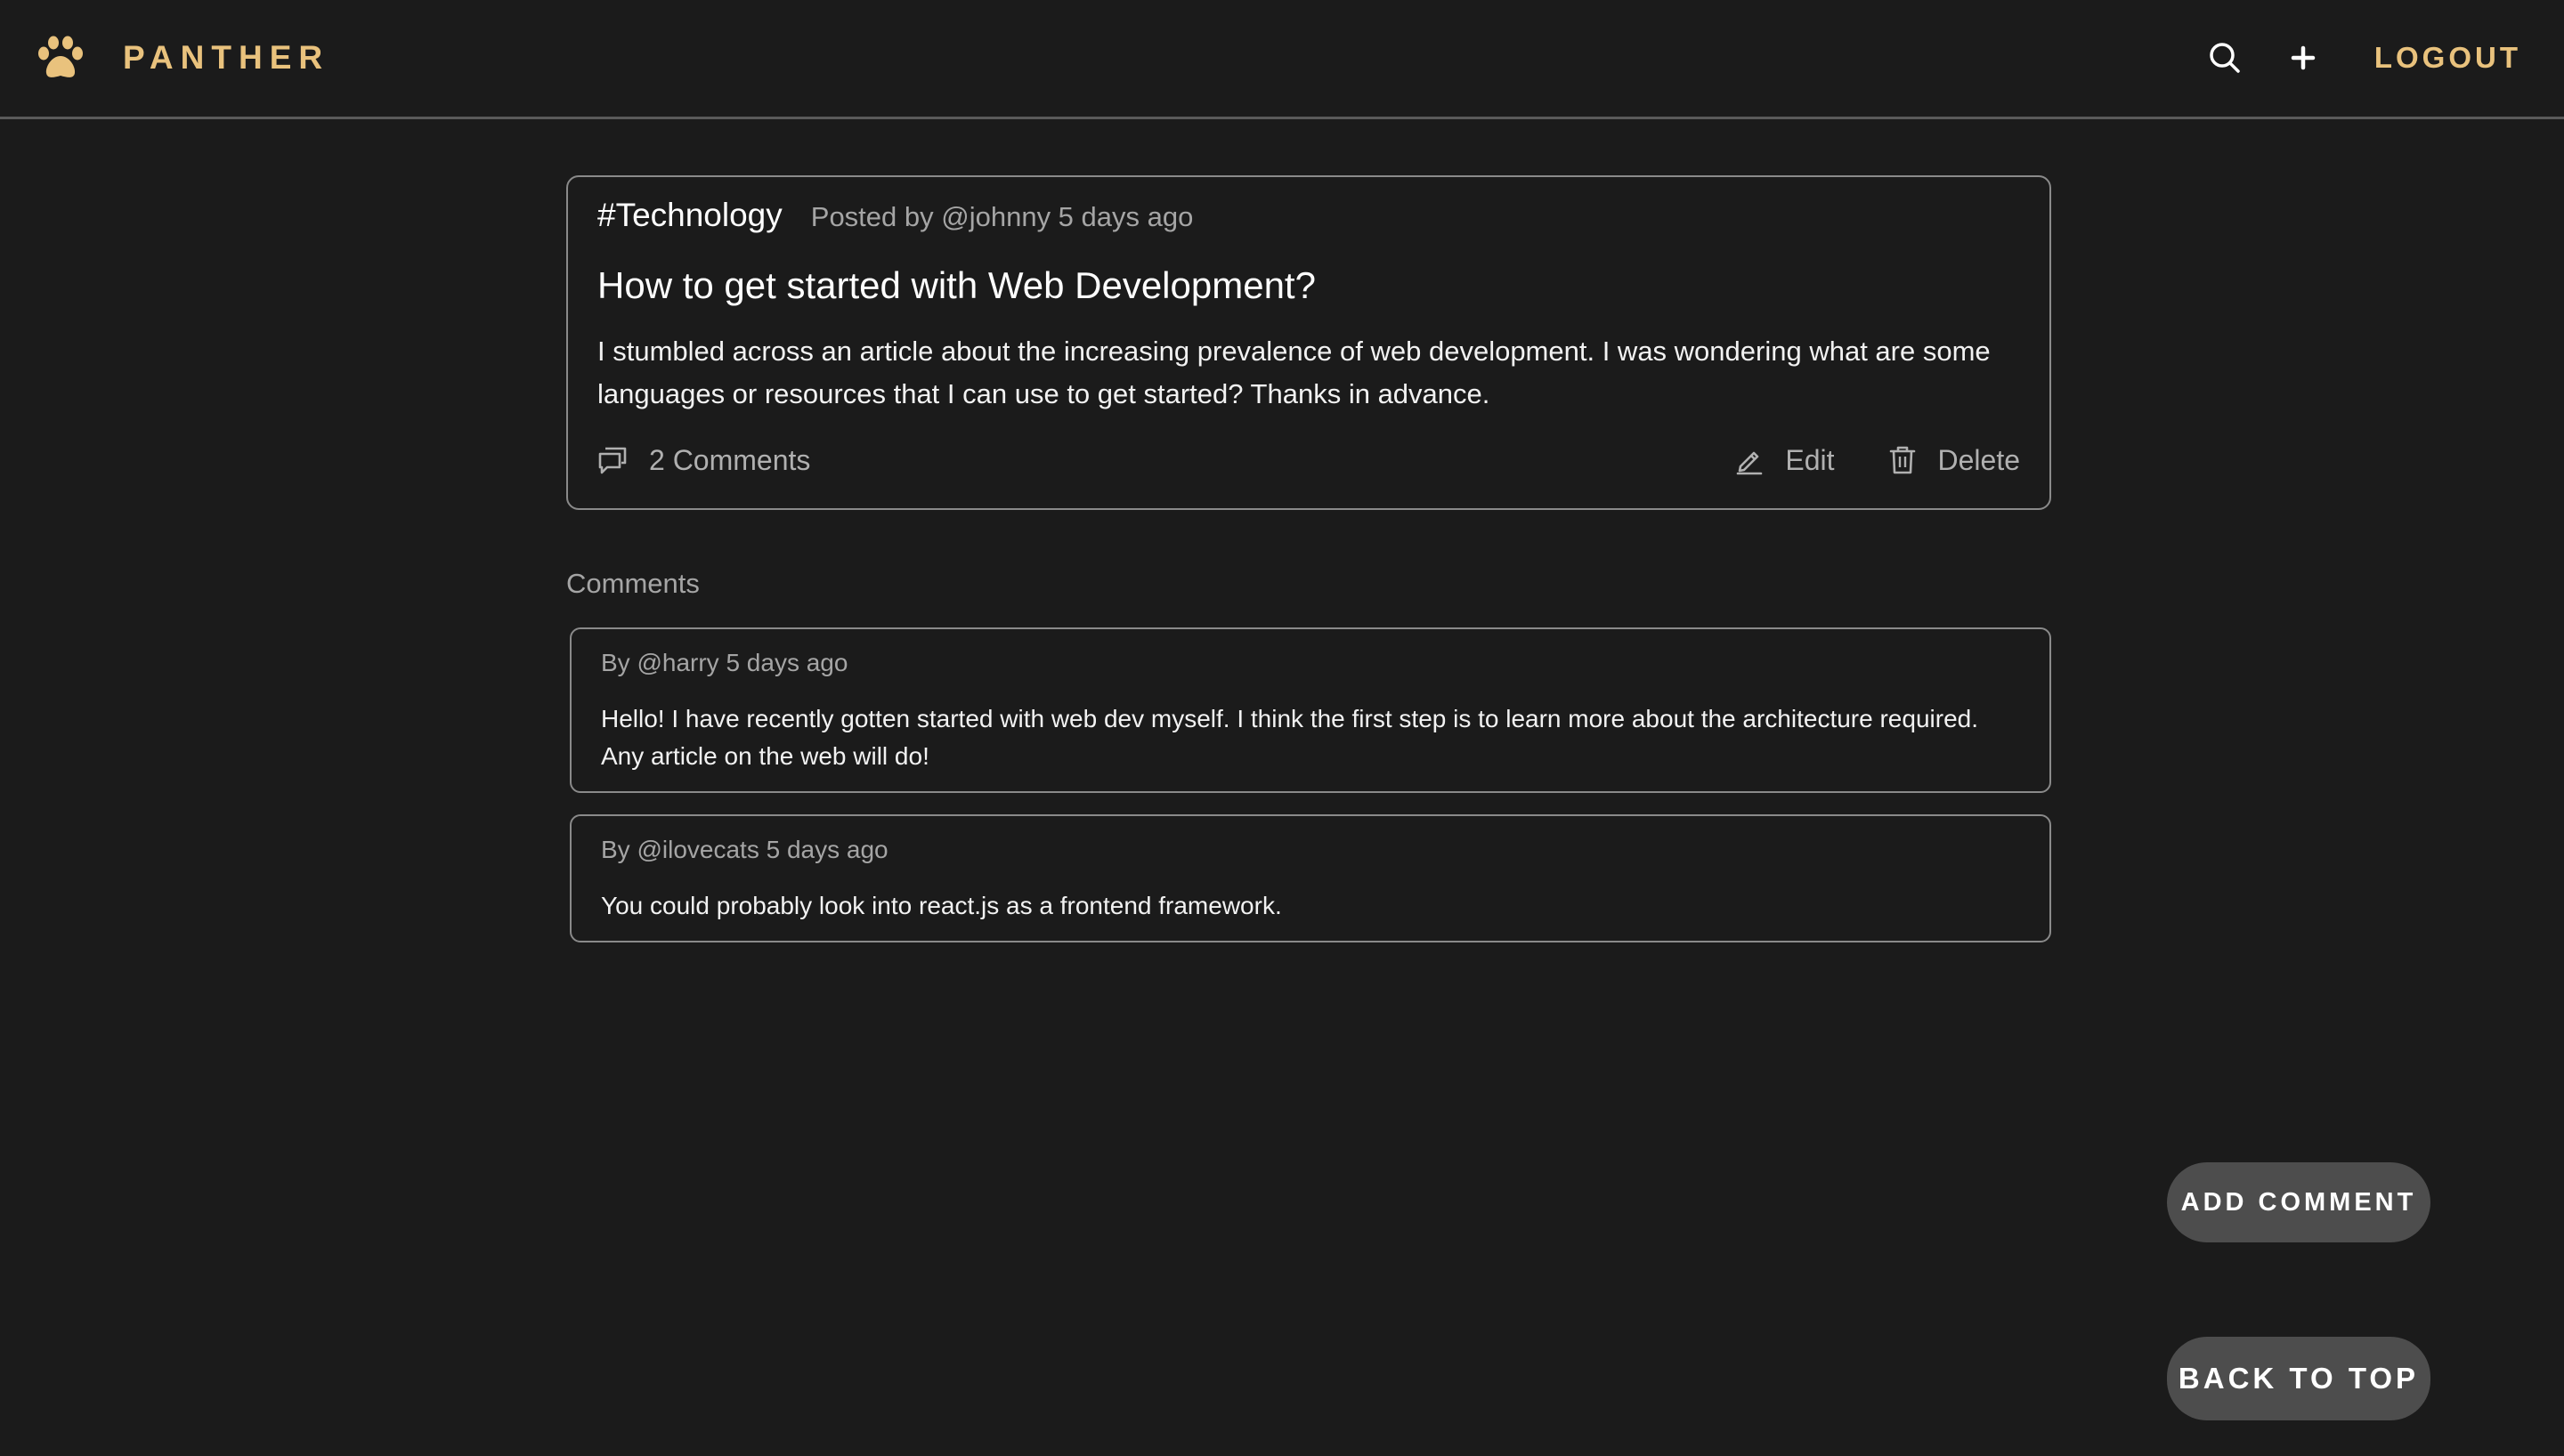 The image size is (2564, 1456). Describe the element at coordinates (2363, 57) in the screenshot. I see `nav-actions: LOGOUT` at that location.